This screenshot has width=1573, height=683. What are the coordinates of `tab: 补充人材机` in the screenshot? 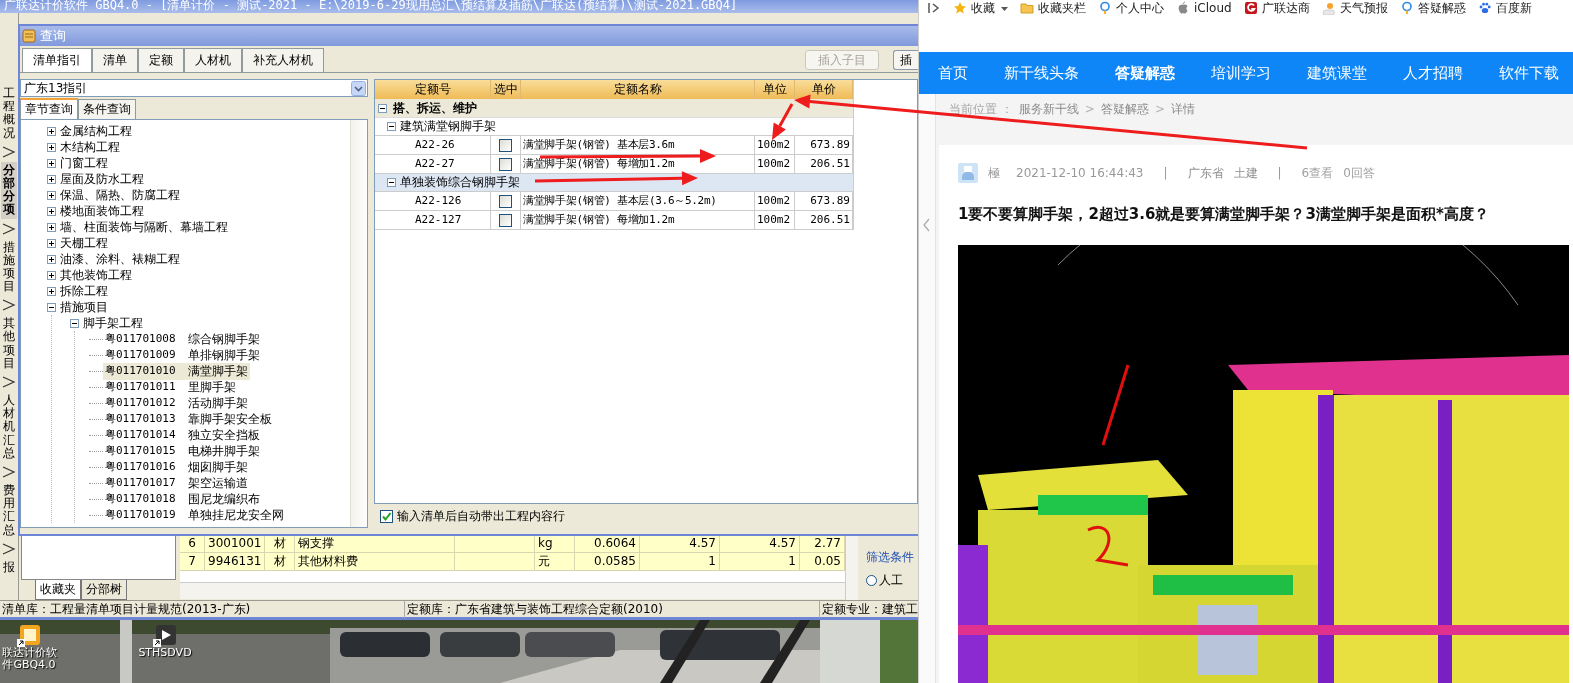 It's located at (283, 60).